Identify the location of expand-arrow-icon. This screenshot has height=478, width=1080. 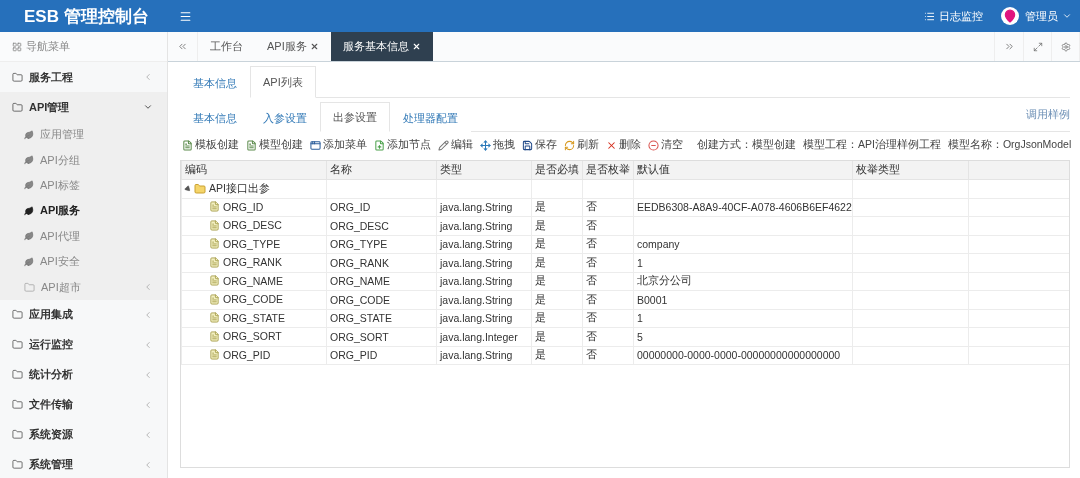
(188, 188).